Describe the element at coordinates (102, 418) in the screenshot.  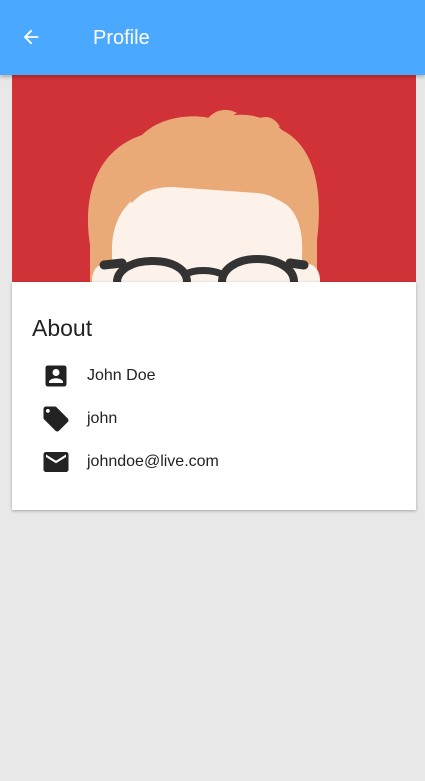
I see `username-value: john` at that location.